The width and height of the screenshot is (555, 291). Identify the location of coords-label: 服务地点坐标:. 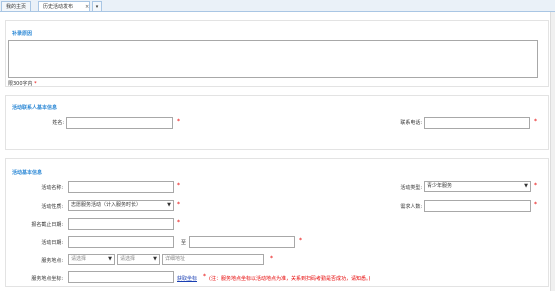
(47, 279).